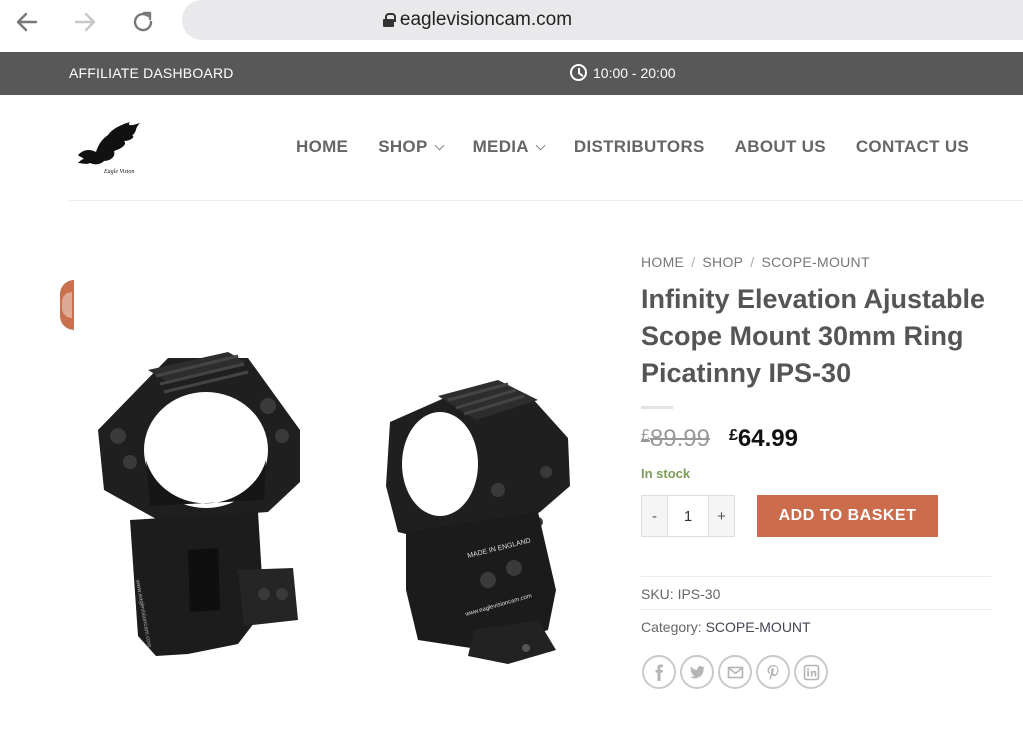 Image resolution: width=1023 pixels, height=739 pixels. I want to click on twitter-icon, so click(697, 671).